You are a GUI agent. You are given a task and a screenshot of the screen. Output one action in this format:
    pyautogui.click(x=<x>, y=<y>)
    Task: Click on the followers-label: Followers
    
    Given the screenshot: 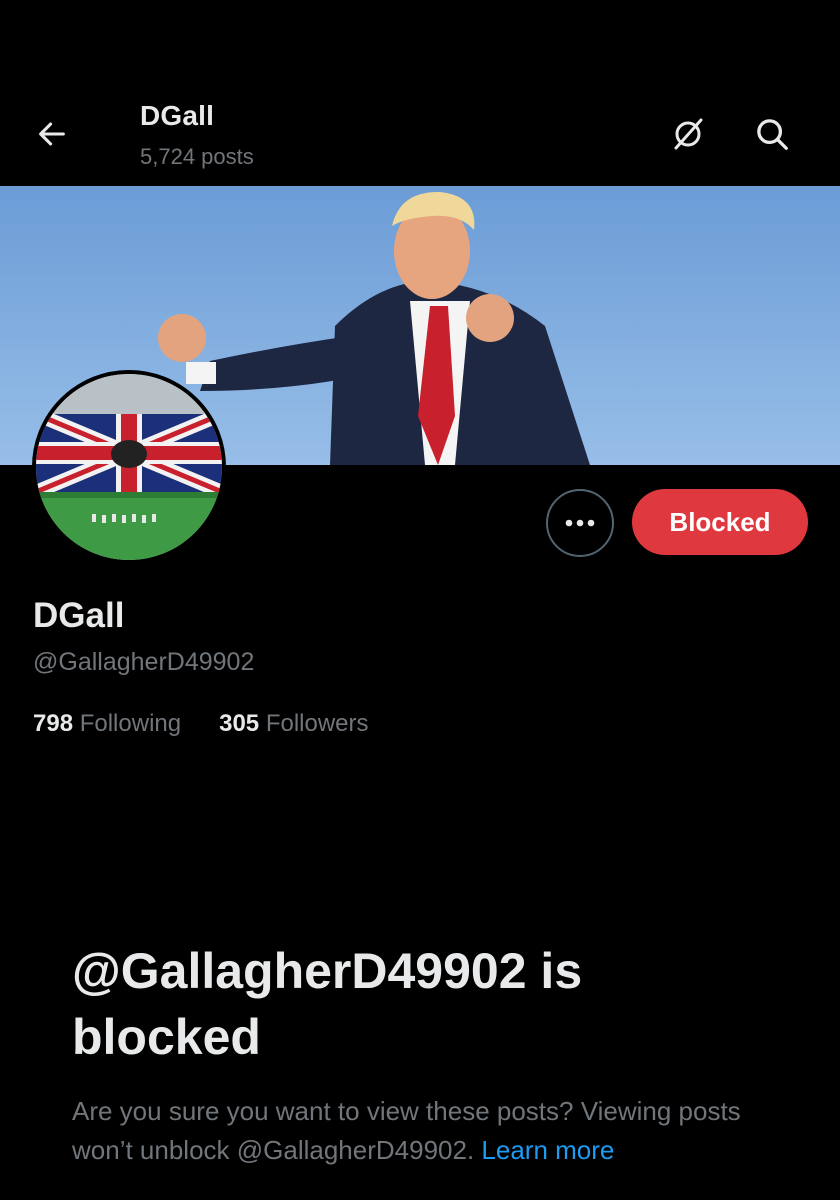 What is the action you would take?
    pyautogui.click(x=317, y=723)
    